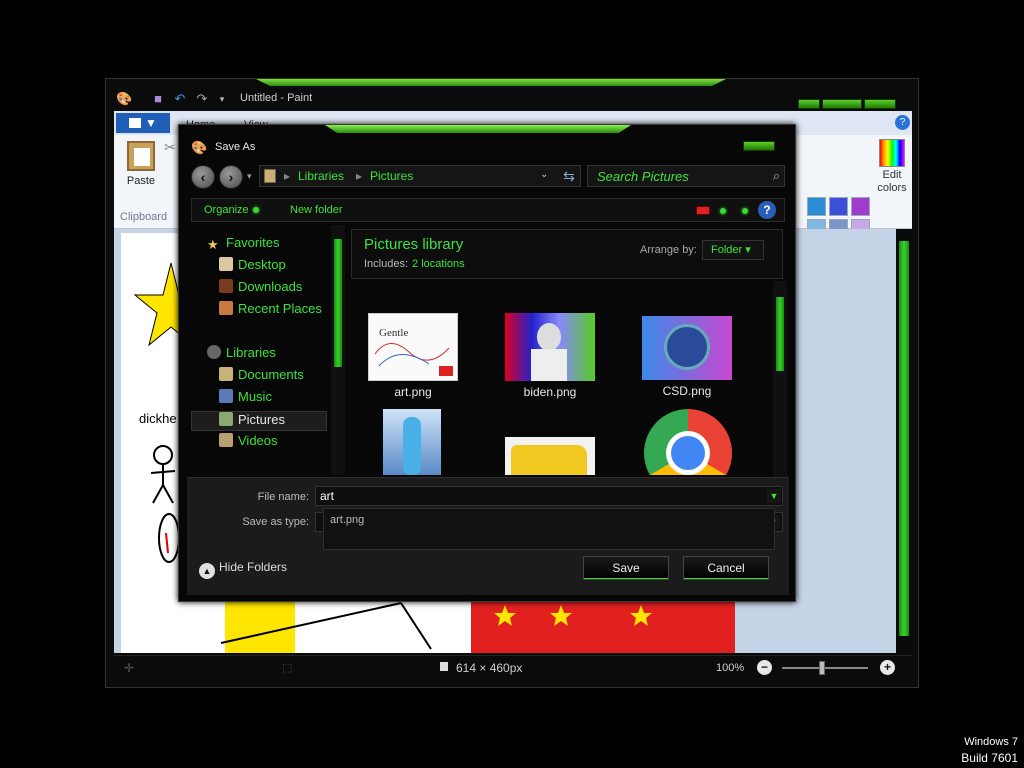 This screenshot has width=1024, height=768. What do you see at coordinates (347, 520) in the screenshot?
I see `autocomplete-option: art.png` at bounding box center [347, 520].